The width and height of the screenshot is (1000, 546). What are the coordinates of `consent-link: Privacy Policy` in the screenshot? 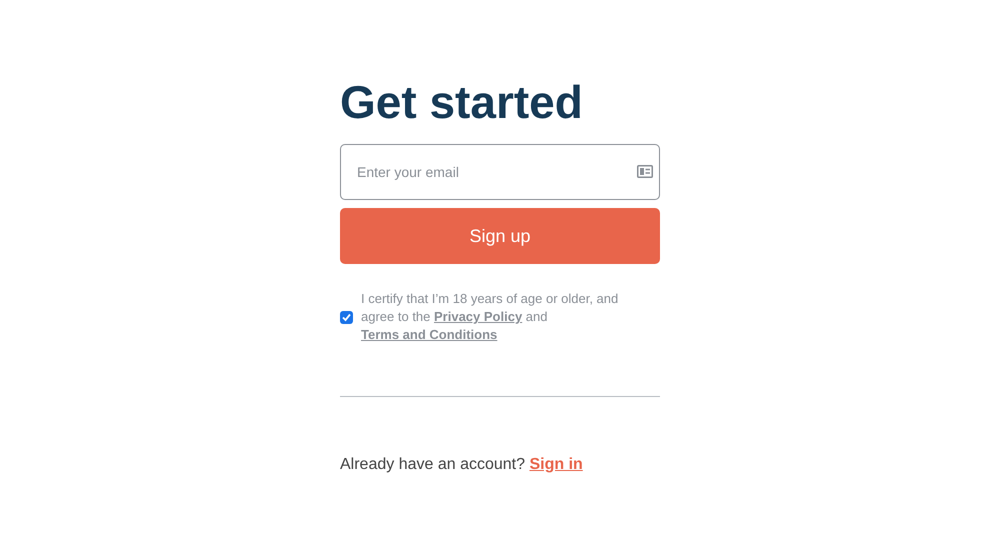 It's located at (478, 316).